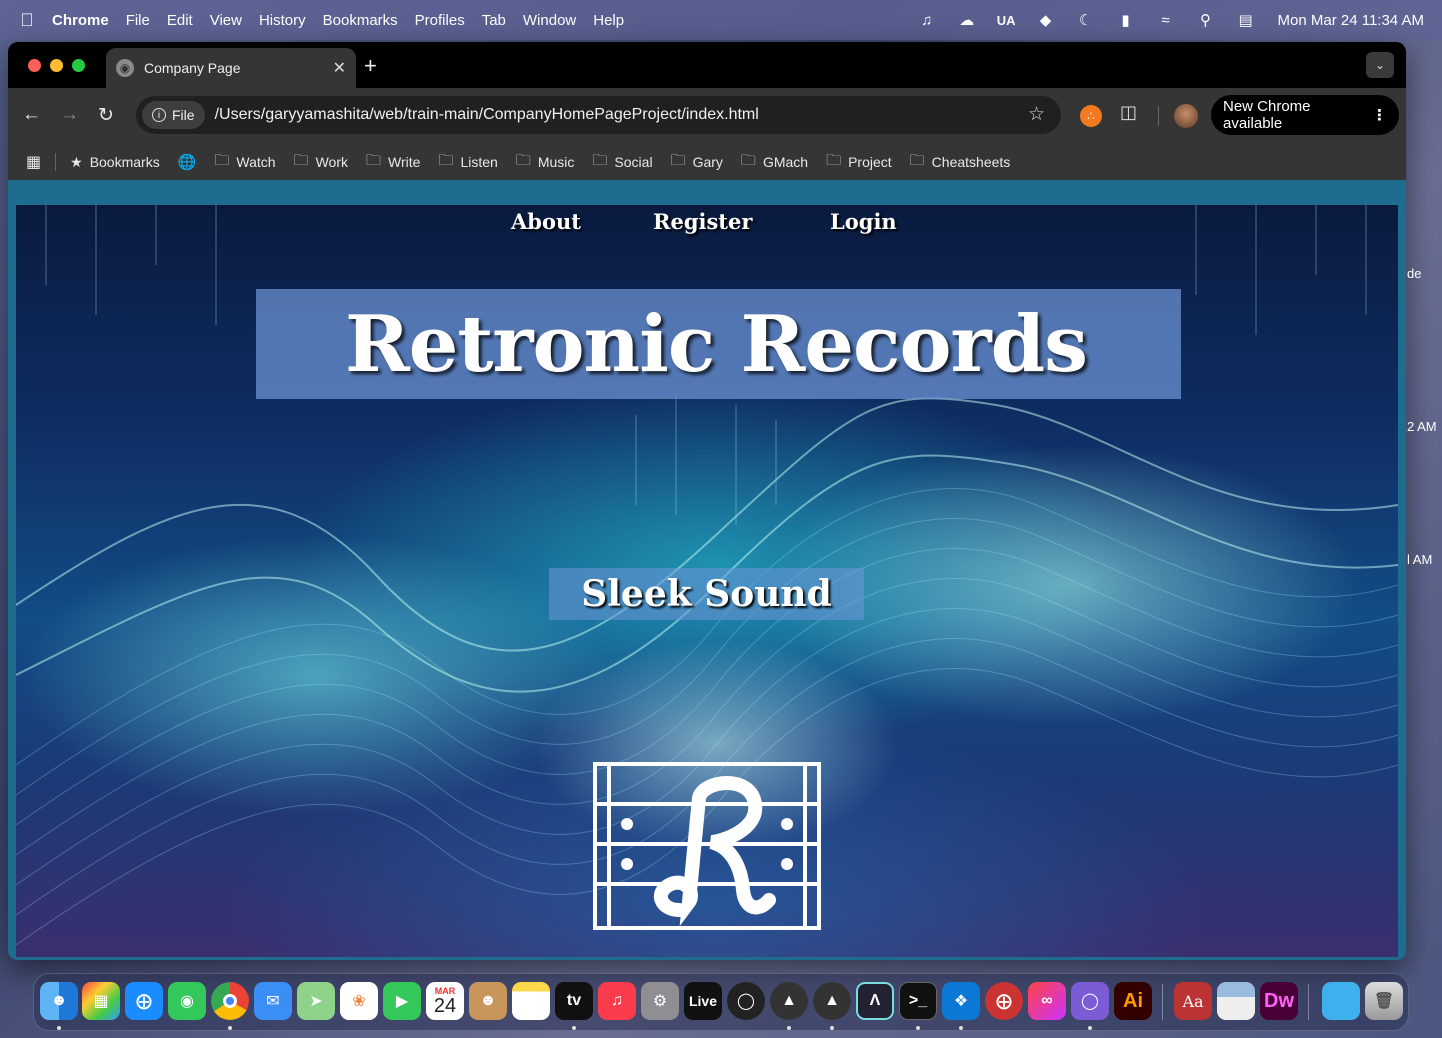 The height and width of the screenshot is (1038, 1442). What do you see at coordinates (1004, 1001) in the screenshot?
I see `safari-dev-icon: ⨁` at bounding box center [1004, 1001].